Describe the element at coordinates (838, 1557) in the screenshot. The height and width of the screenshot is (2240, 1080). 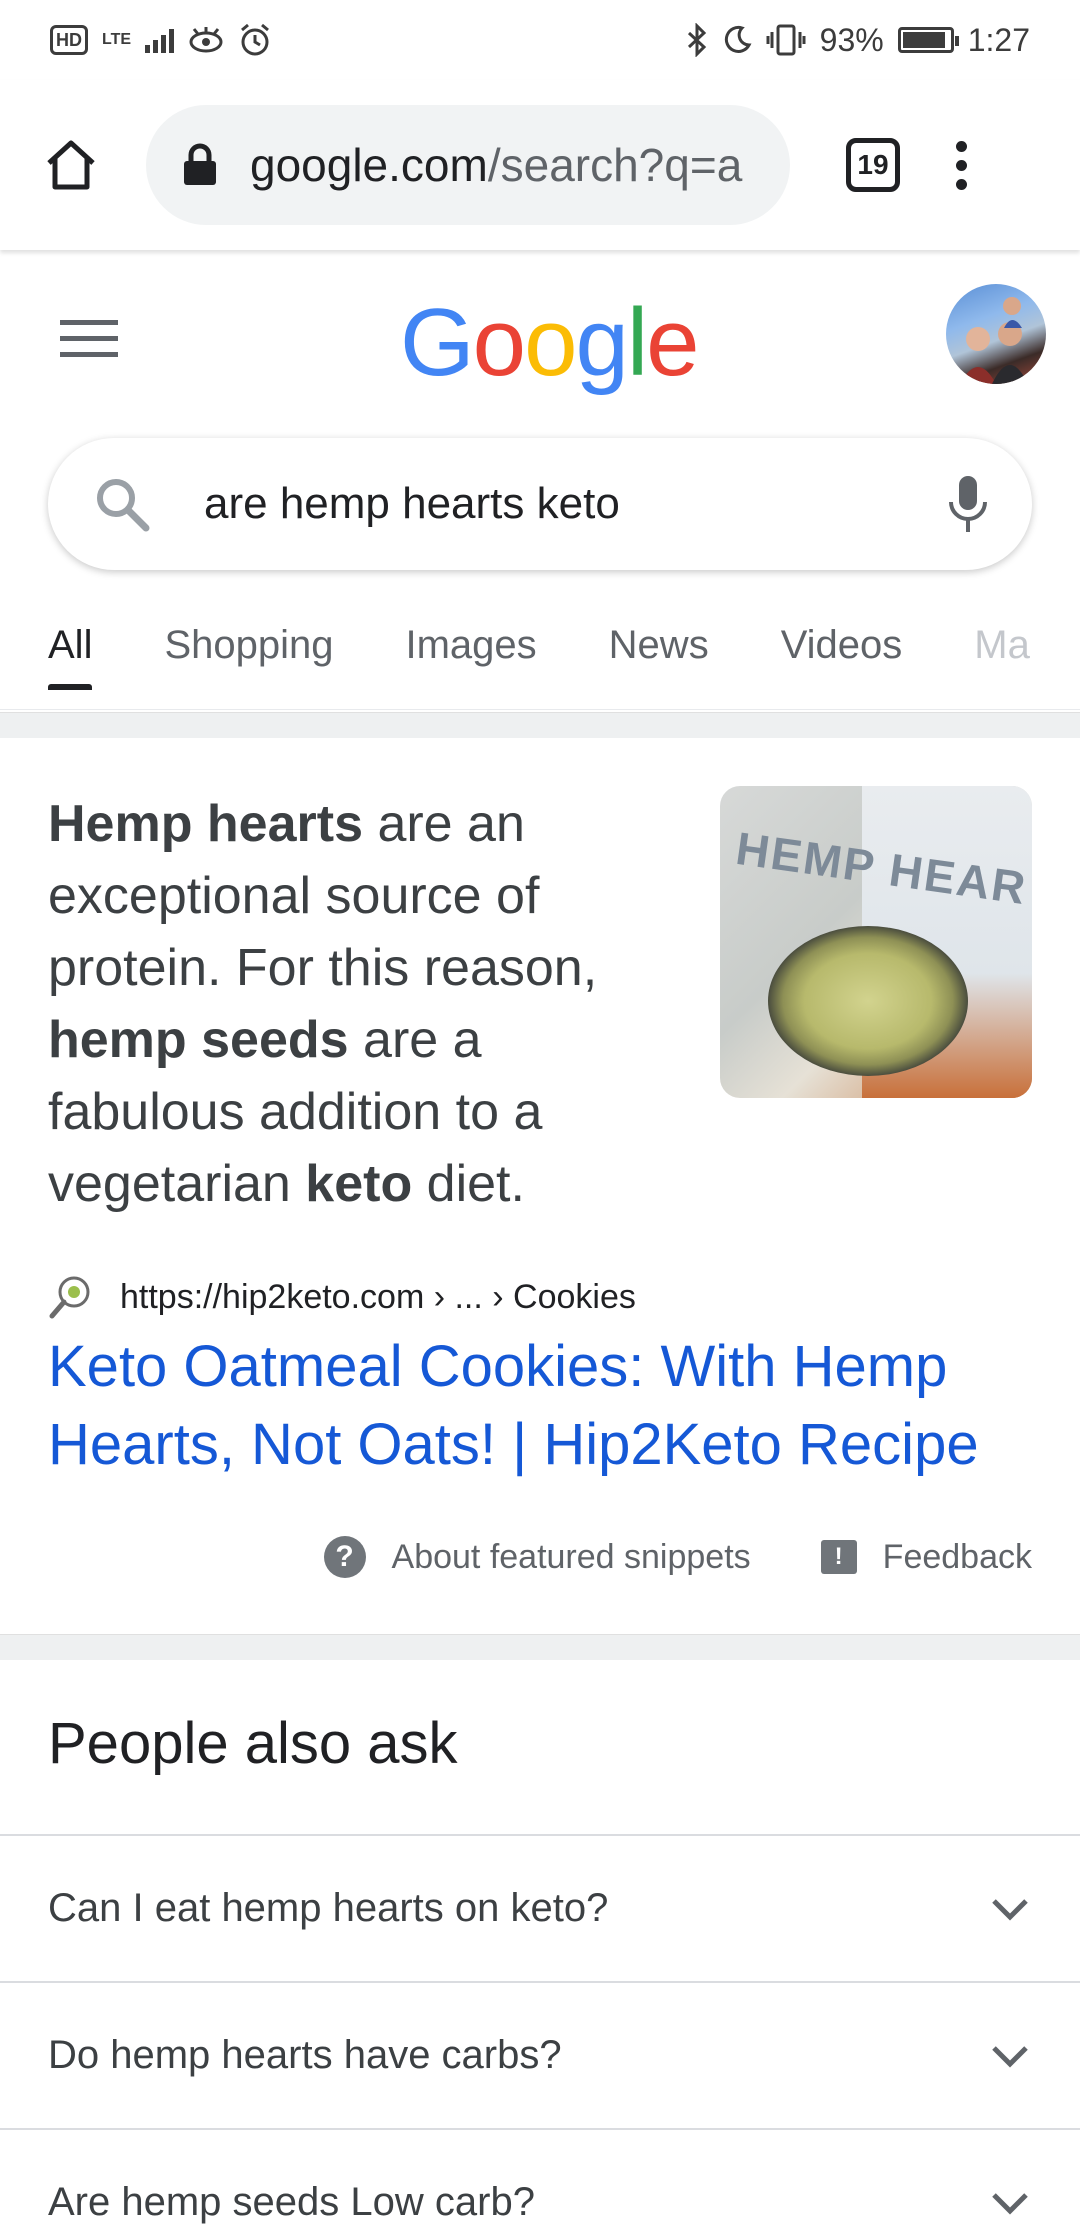
I see `feedback-icon: !` at that location.